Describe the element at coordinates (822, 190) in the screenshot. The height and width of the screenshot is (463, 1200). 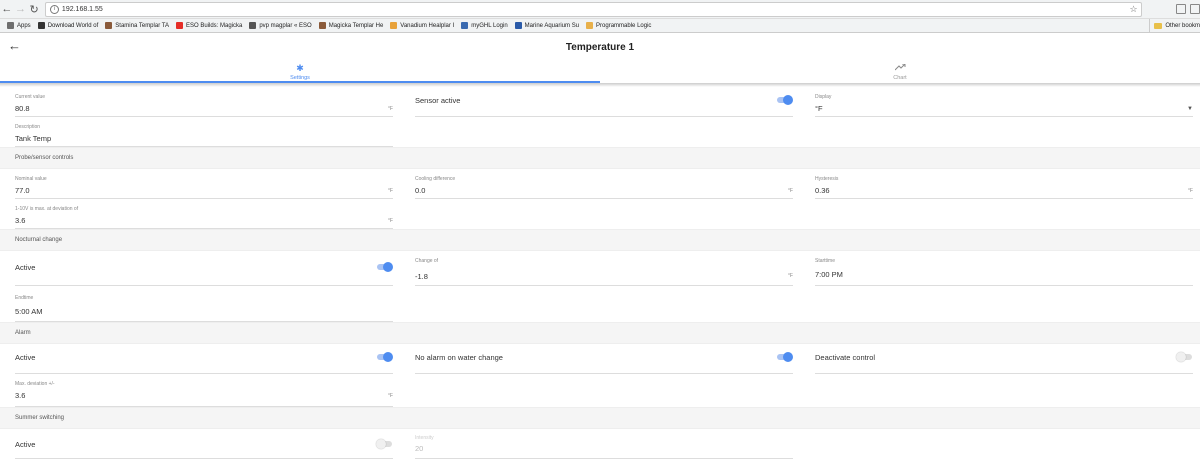
I see `field-value: 0.36` at that location.